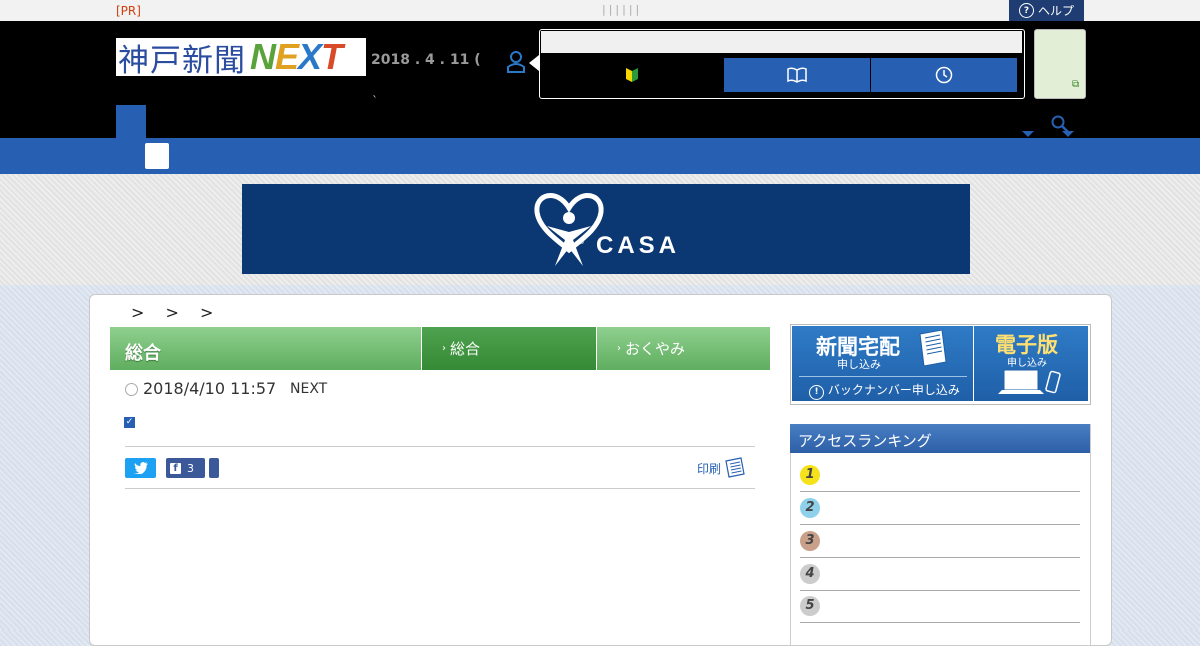 The width and height of the screenshot is (1200, 646). I want to click on ranking-item: 3, so click(940, 541).